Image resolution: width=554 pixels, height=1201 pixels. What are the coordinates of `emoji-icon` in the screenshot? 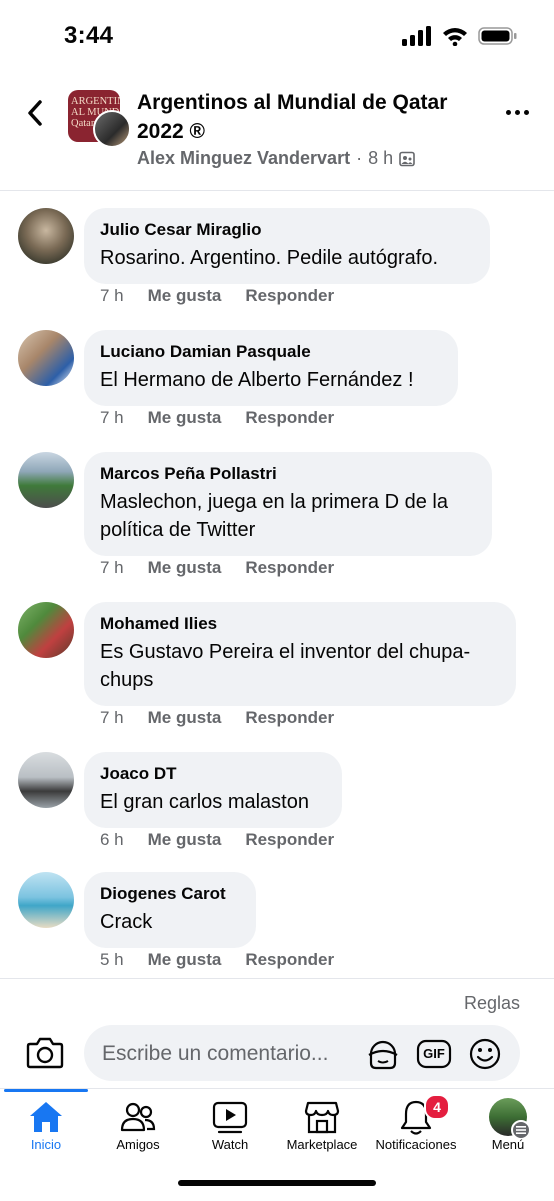 It's located at (485, 1054).